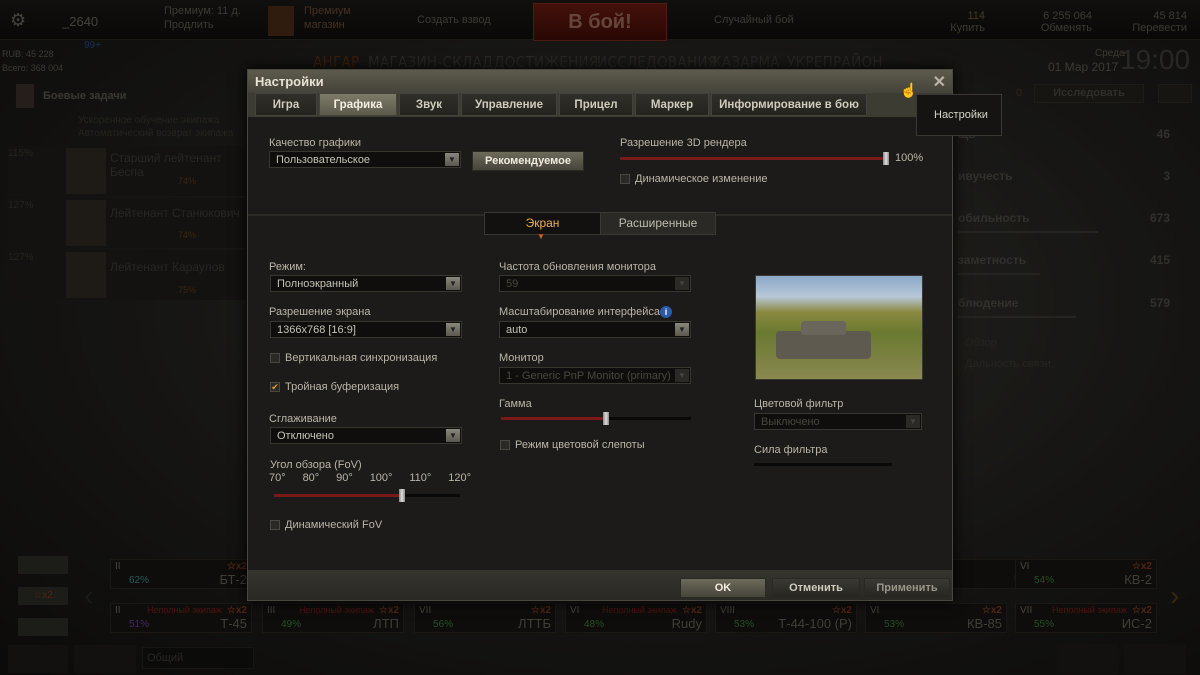  What do you see at coordinates (823, 464) in the screenshot?
I see `filter-strength-slider` at bounding box center [823, 464].